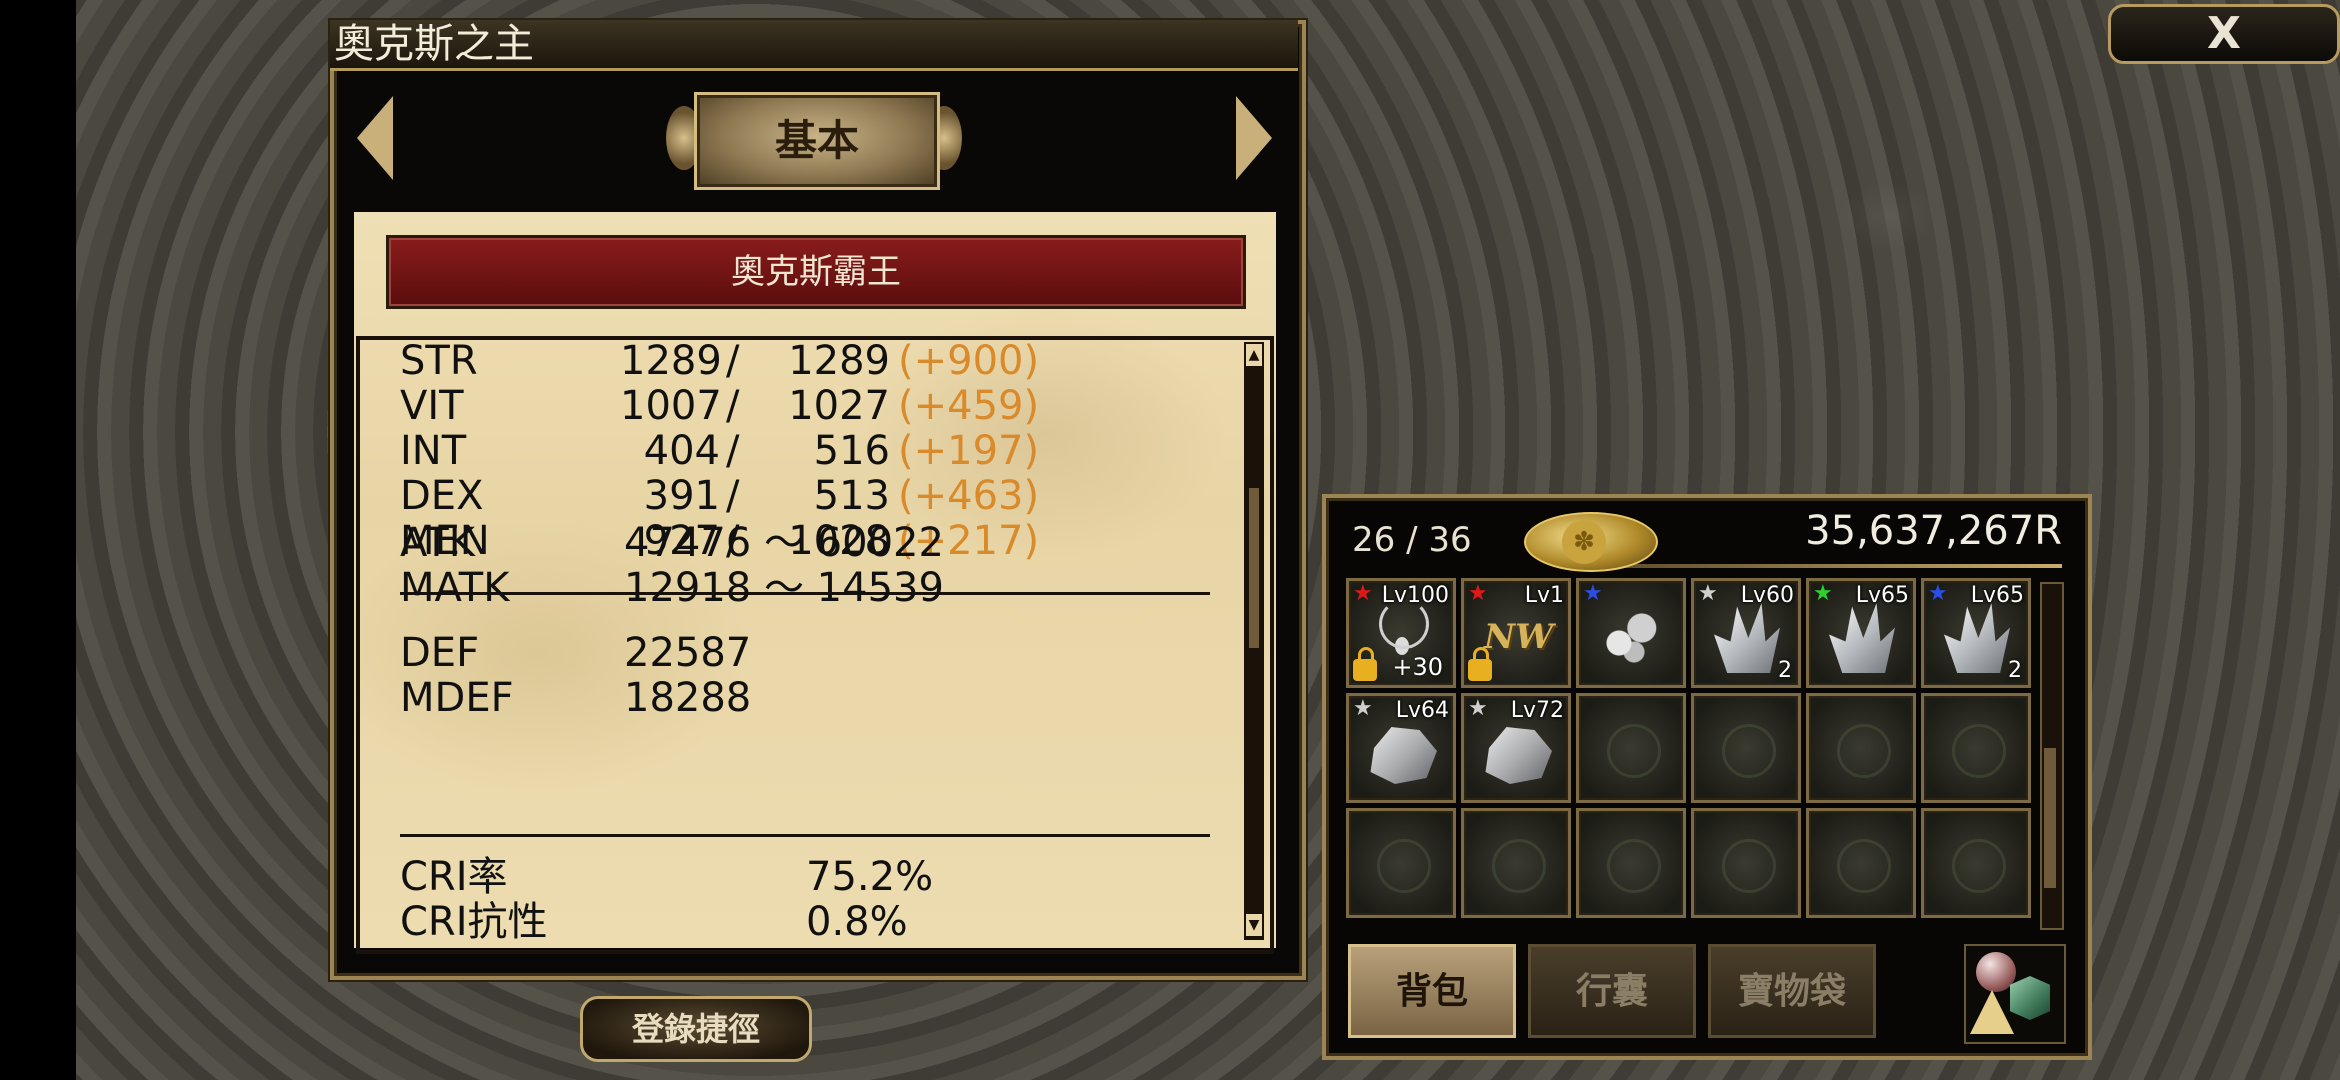 Image resolution: width=2340 pixels, height=1080 pixels. I want to click on critical-row: CRI抗性 0.8%, so click(800, 922).